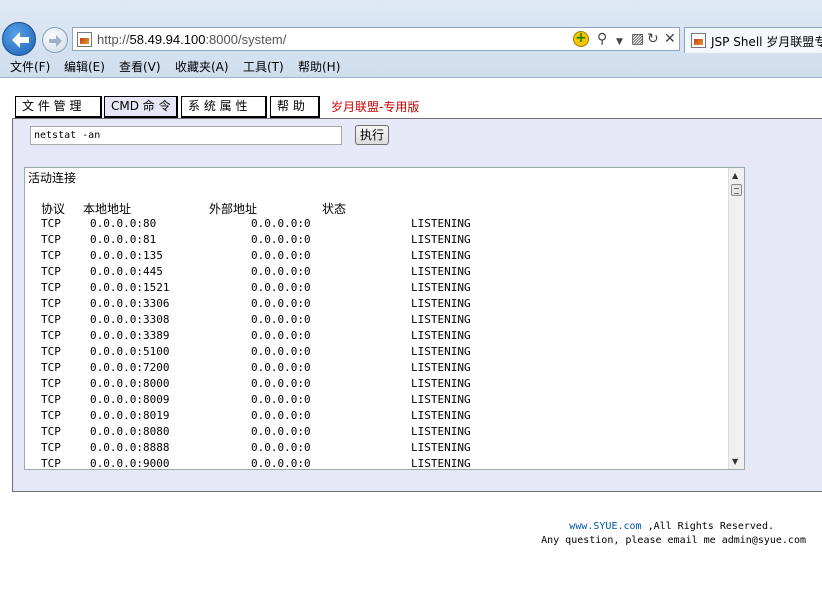  Describe the element at coordinates (319, 66) in the screenshot. I see `menu-help: 帮助(H)` at that location.